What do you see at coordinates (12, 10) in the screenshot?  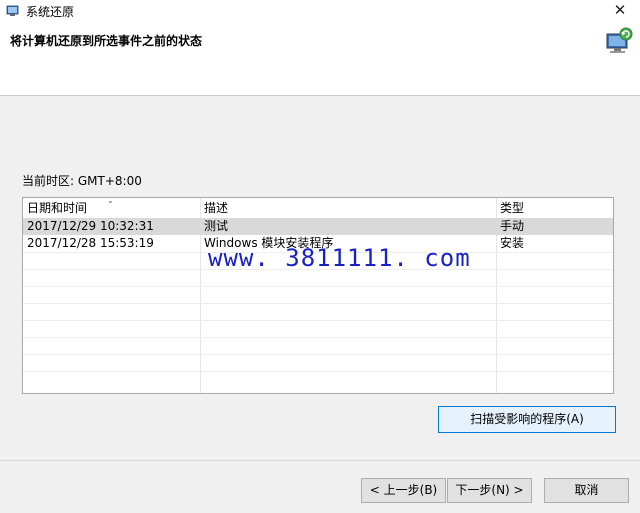 I see `system-restore-app-icon` at bounding box center [12, 10].